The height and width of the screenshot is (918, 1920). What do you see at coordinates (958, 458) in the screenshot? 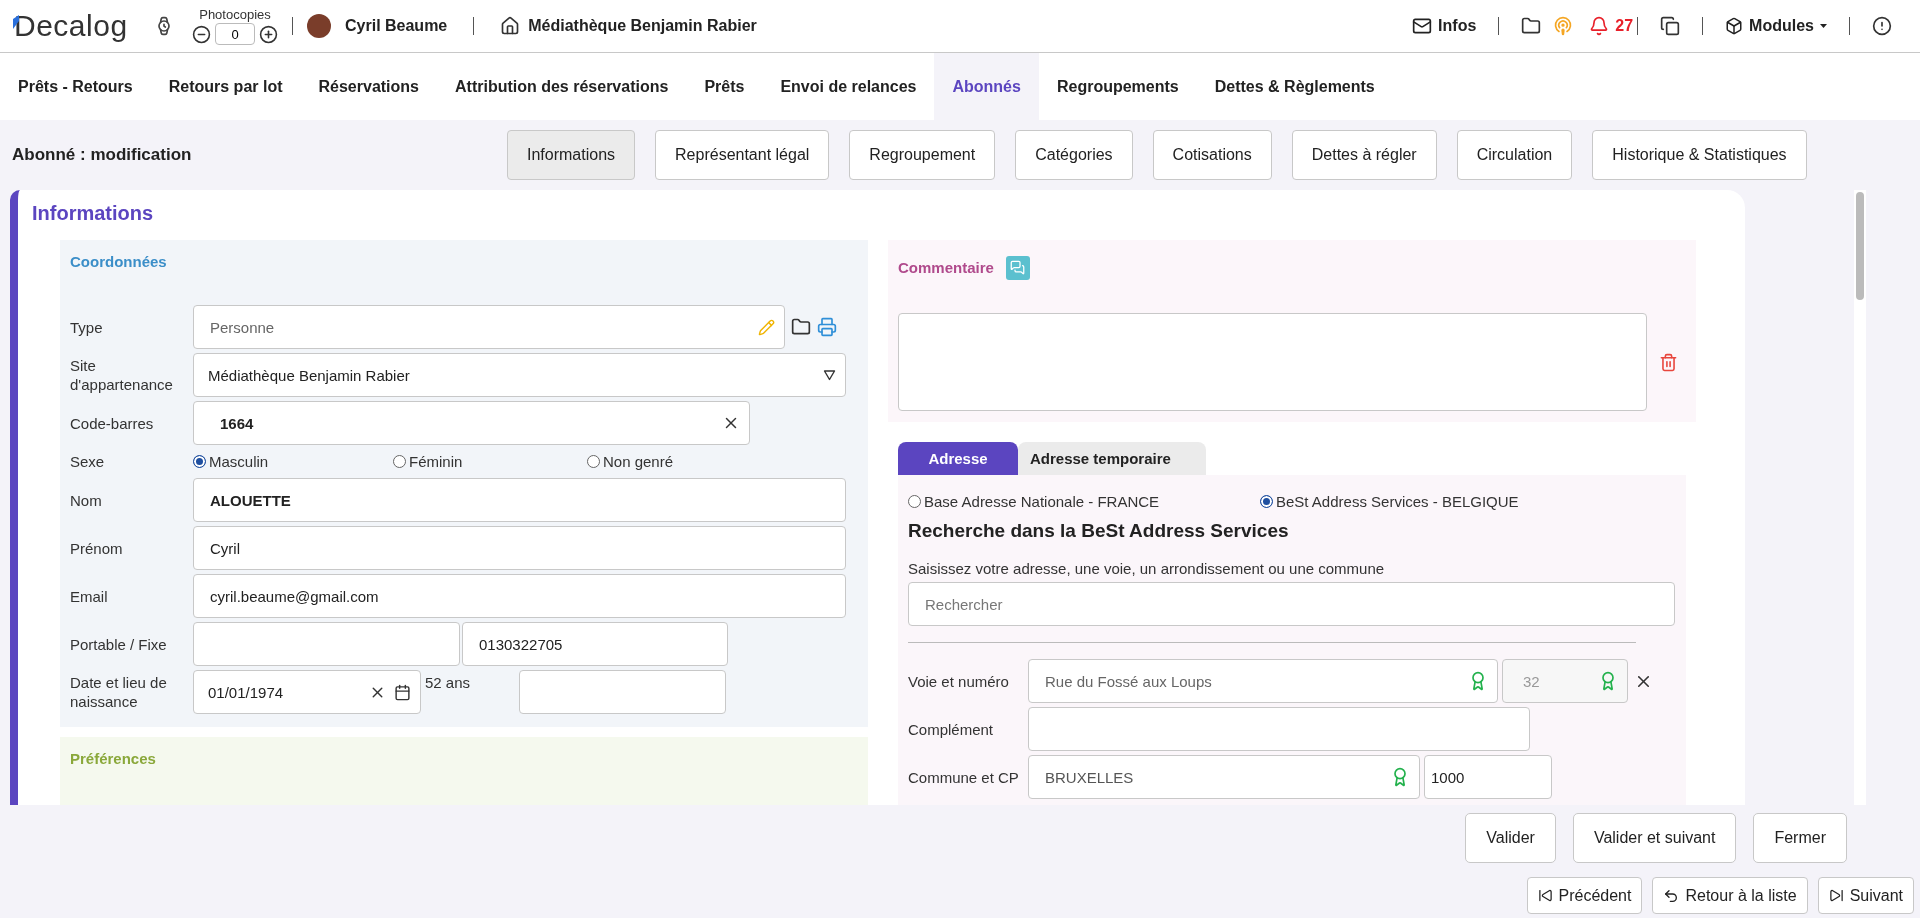
I see `address-tab: Adresse` at bounding box center [958, 458].